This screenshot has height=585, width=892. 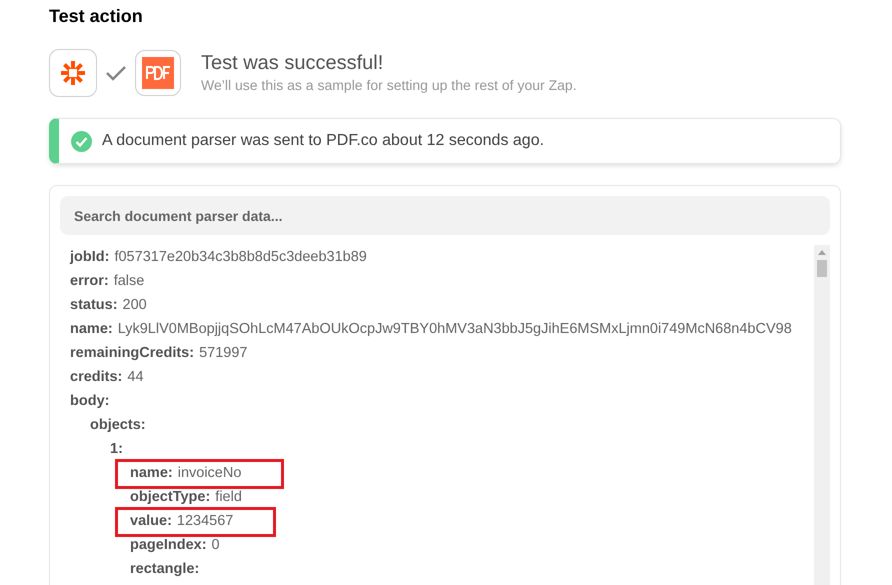 I want to click on scrollbar-thumb, so click(x=822, y=268).